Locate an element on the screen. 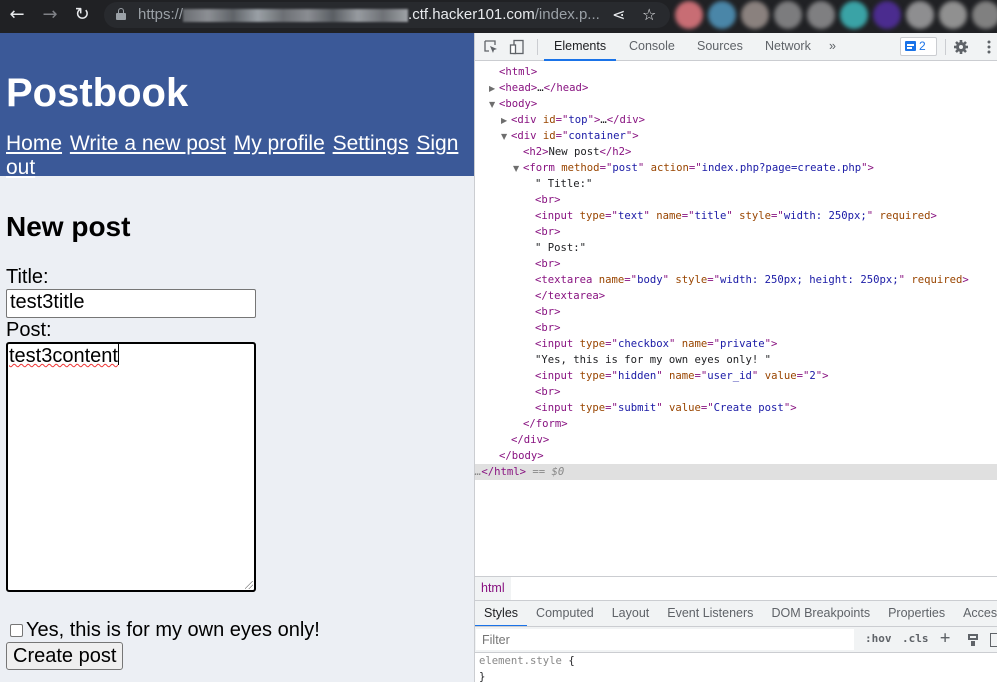 The width and height of the screenshot is (997, 682). breadcrumb-html: html is located at coordinates (493, 588).